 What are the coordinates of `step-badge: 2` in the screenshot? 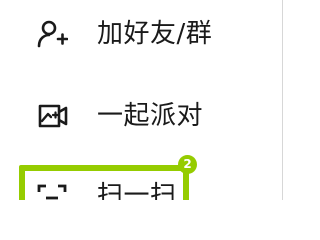 It's located at (187, 164).